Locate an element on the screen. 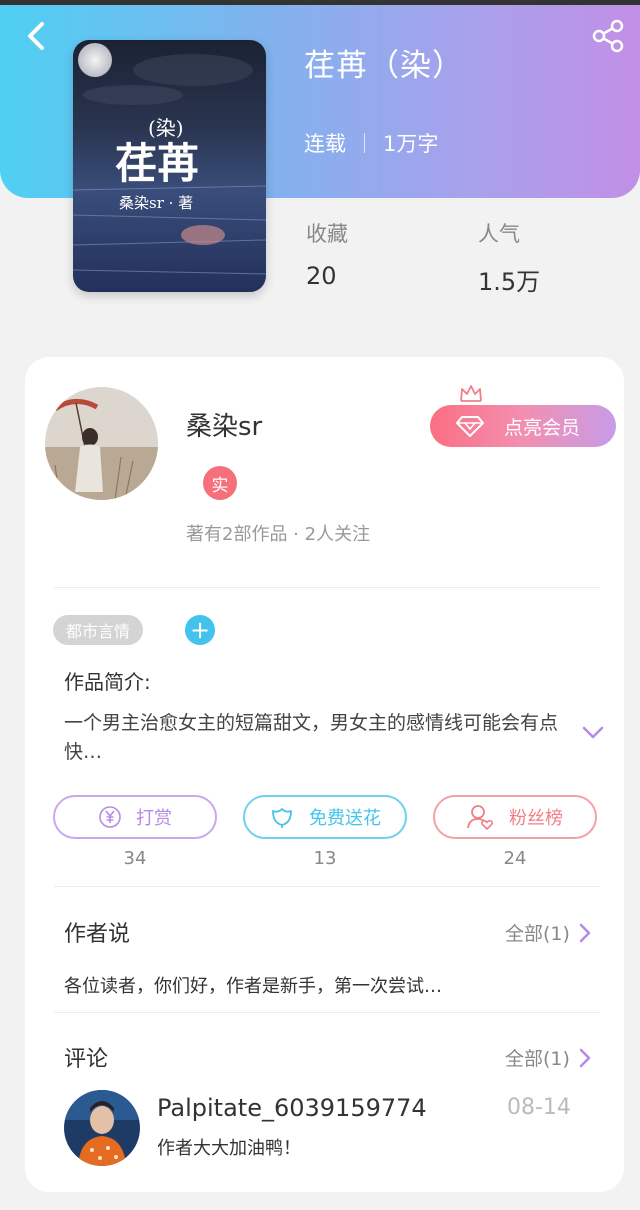 This screenshot has height=1210, width=640. author-say-title: 作者说 is located at coordinates (97, 934).